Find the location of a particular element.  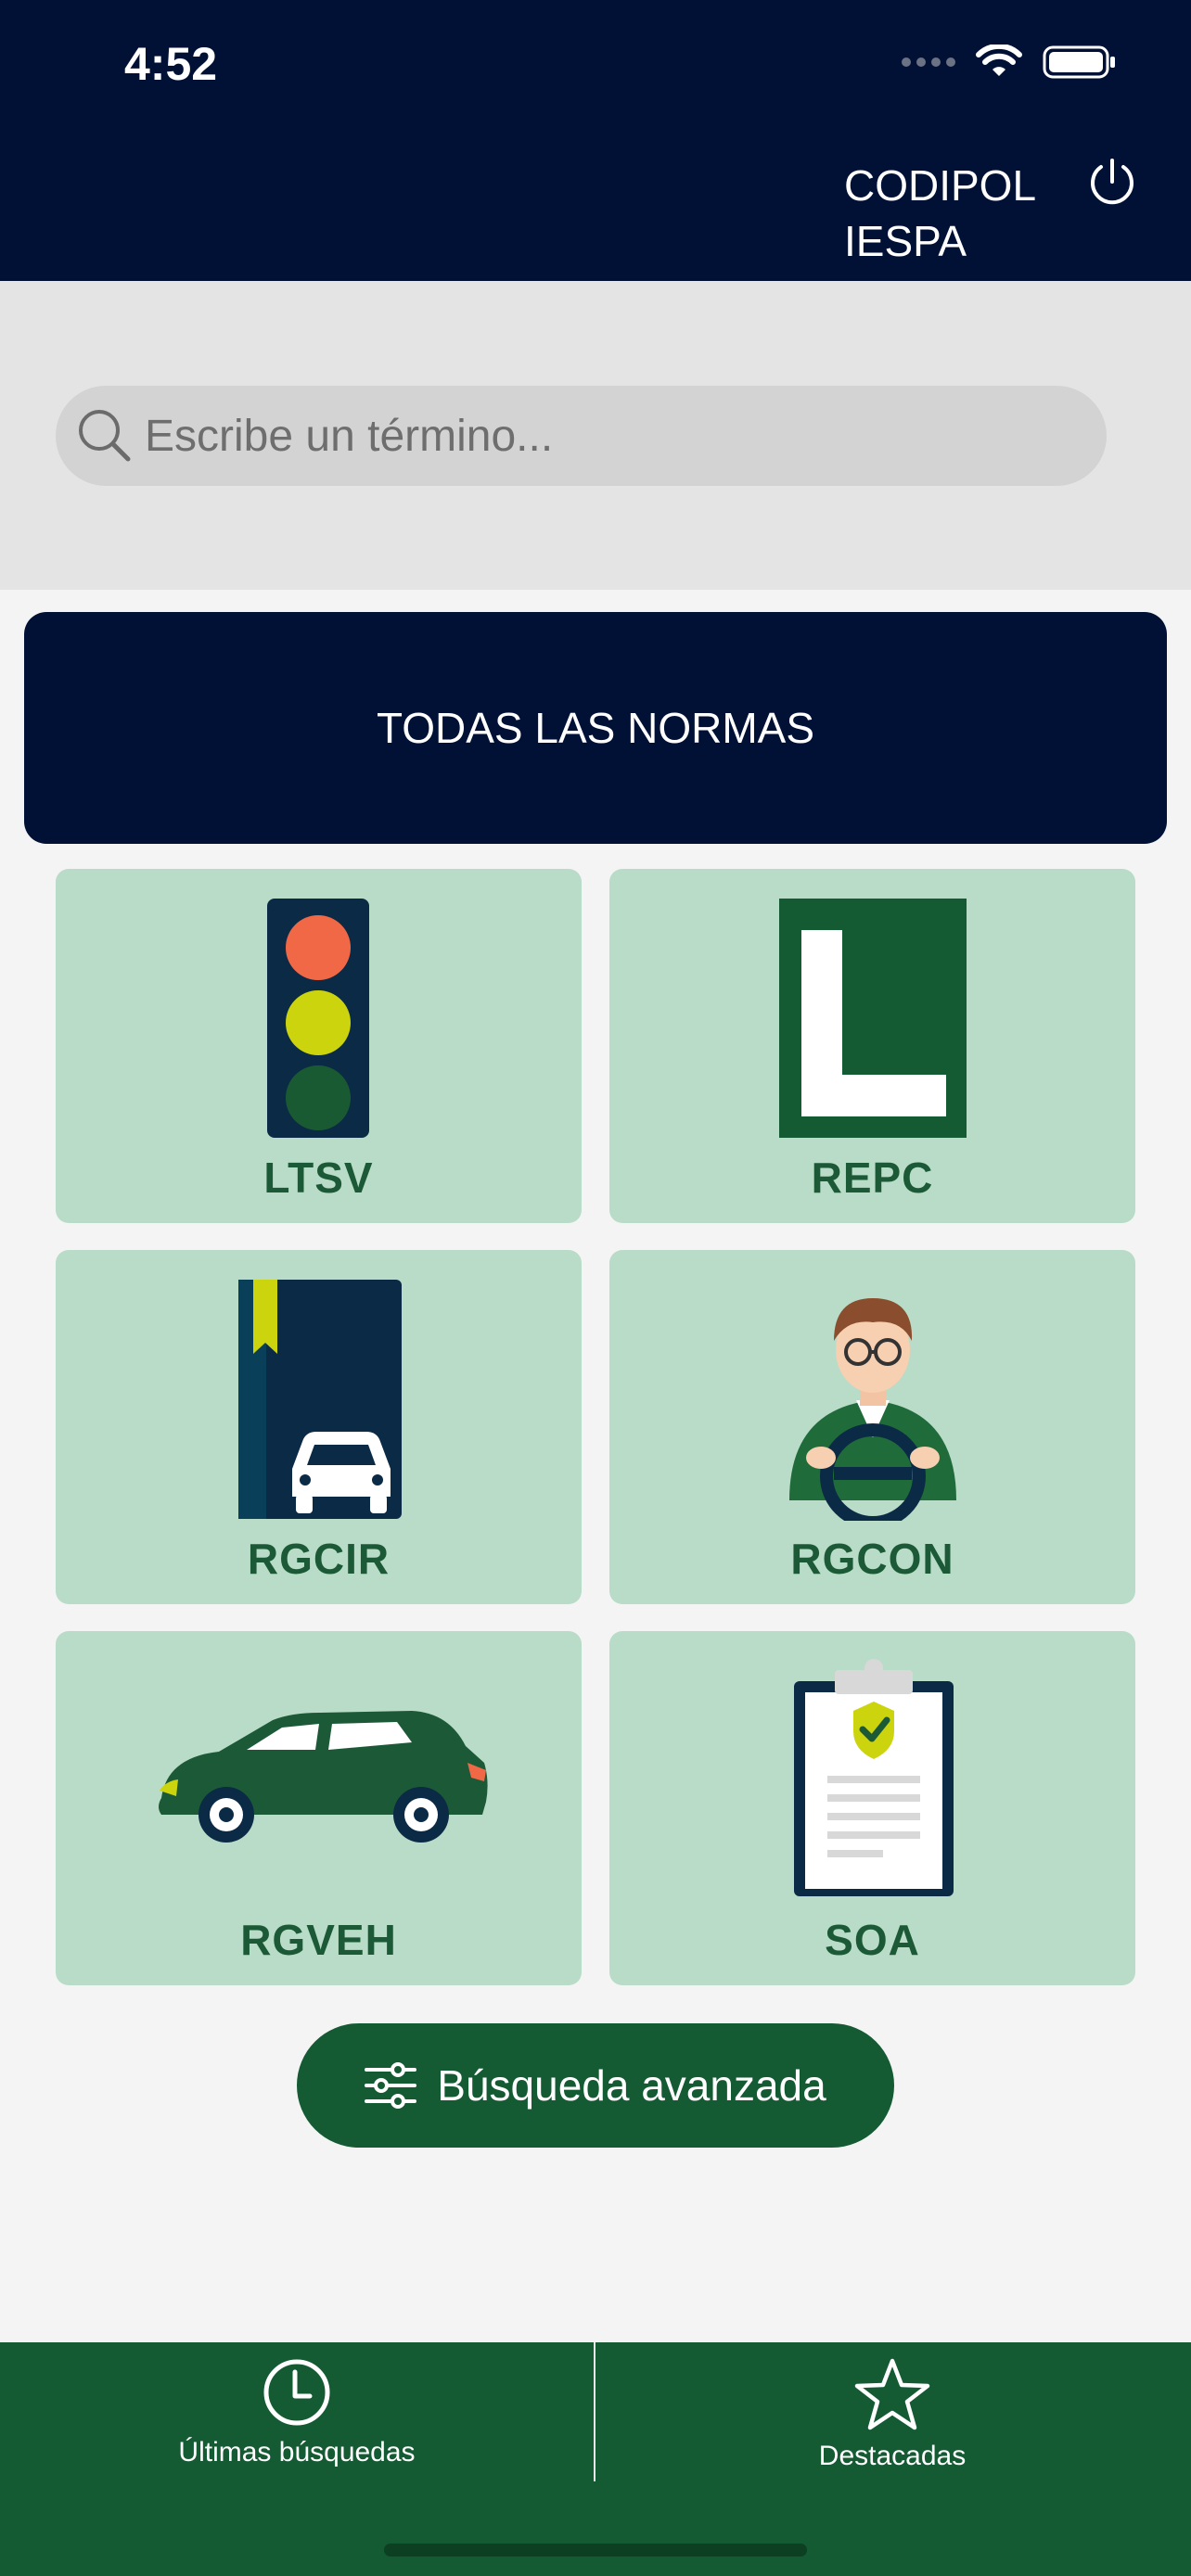

category-tile-rgveh: RGVEH is located at coordinates (319, 1808).